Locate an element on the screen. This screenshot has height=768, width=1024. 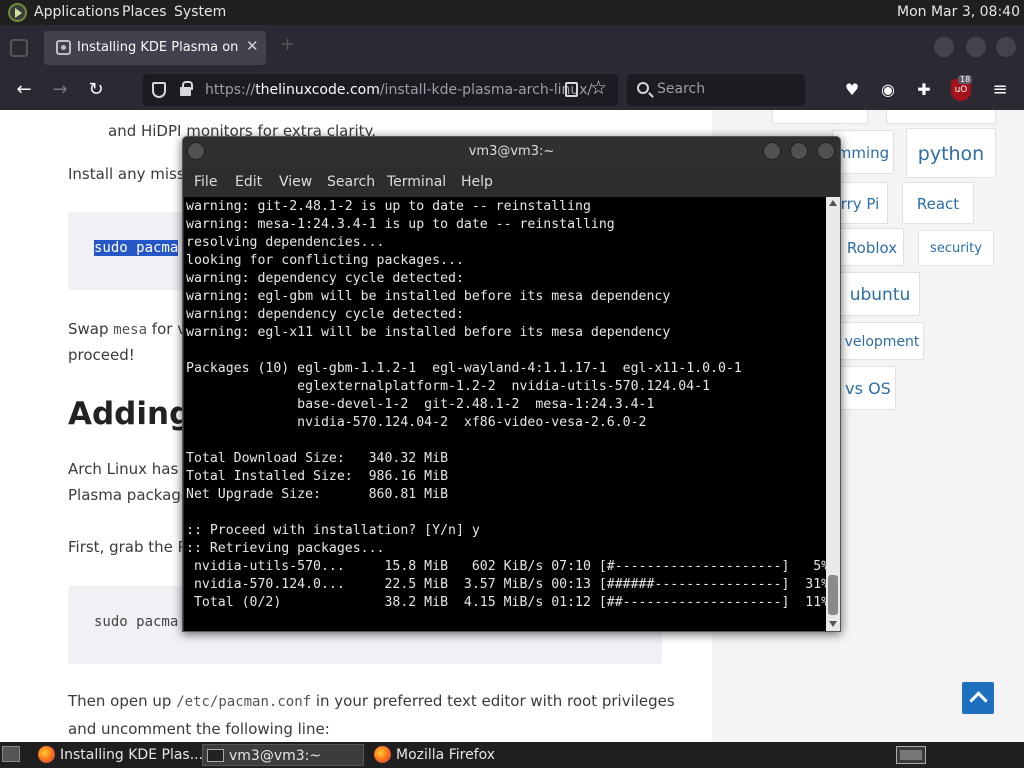
ublock-count-badge: 18 is located at coordinates (965, 79).